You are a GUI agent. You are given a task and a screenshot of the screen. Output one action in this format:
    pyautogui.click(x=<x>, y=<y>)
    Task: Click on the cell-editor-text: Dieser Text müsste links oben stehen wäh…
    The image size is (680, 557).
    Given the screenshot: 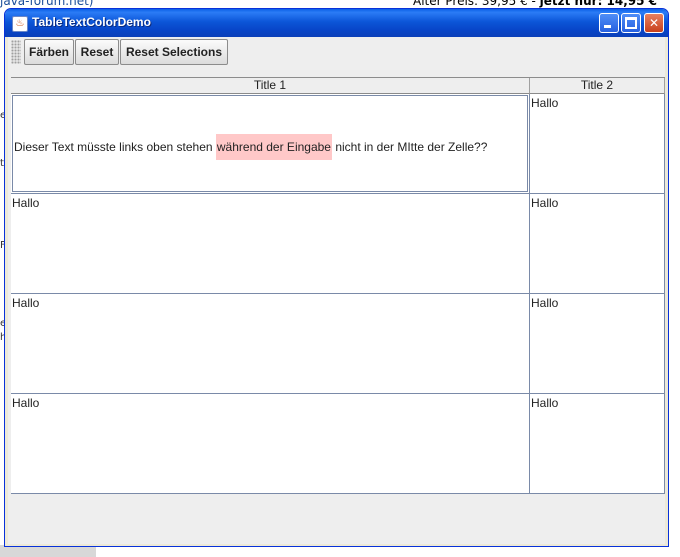 What is the action you would take?
    pyautogui.click(x=250, y=147)
    